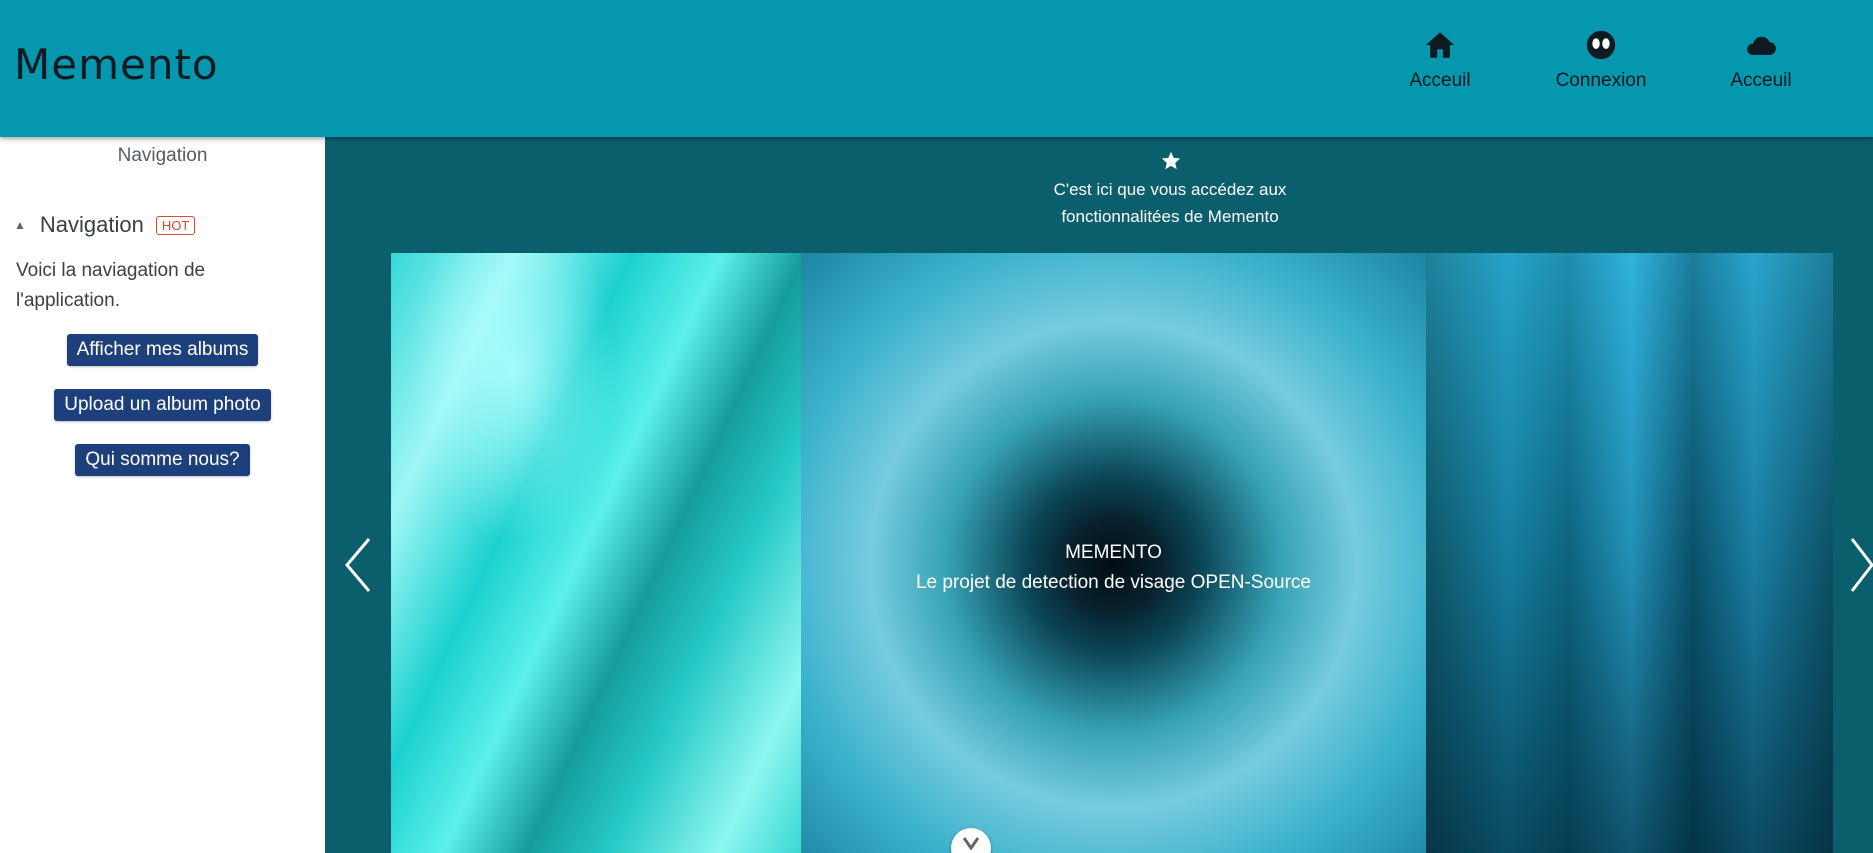  I want to click on hot-badge: HOT, so click(175, 225).